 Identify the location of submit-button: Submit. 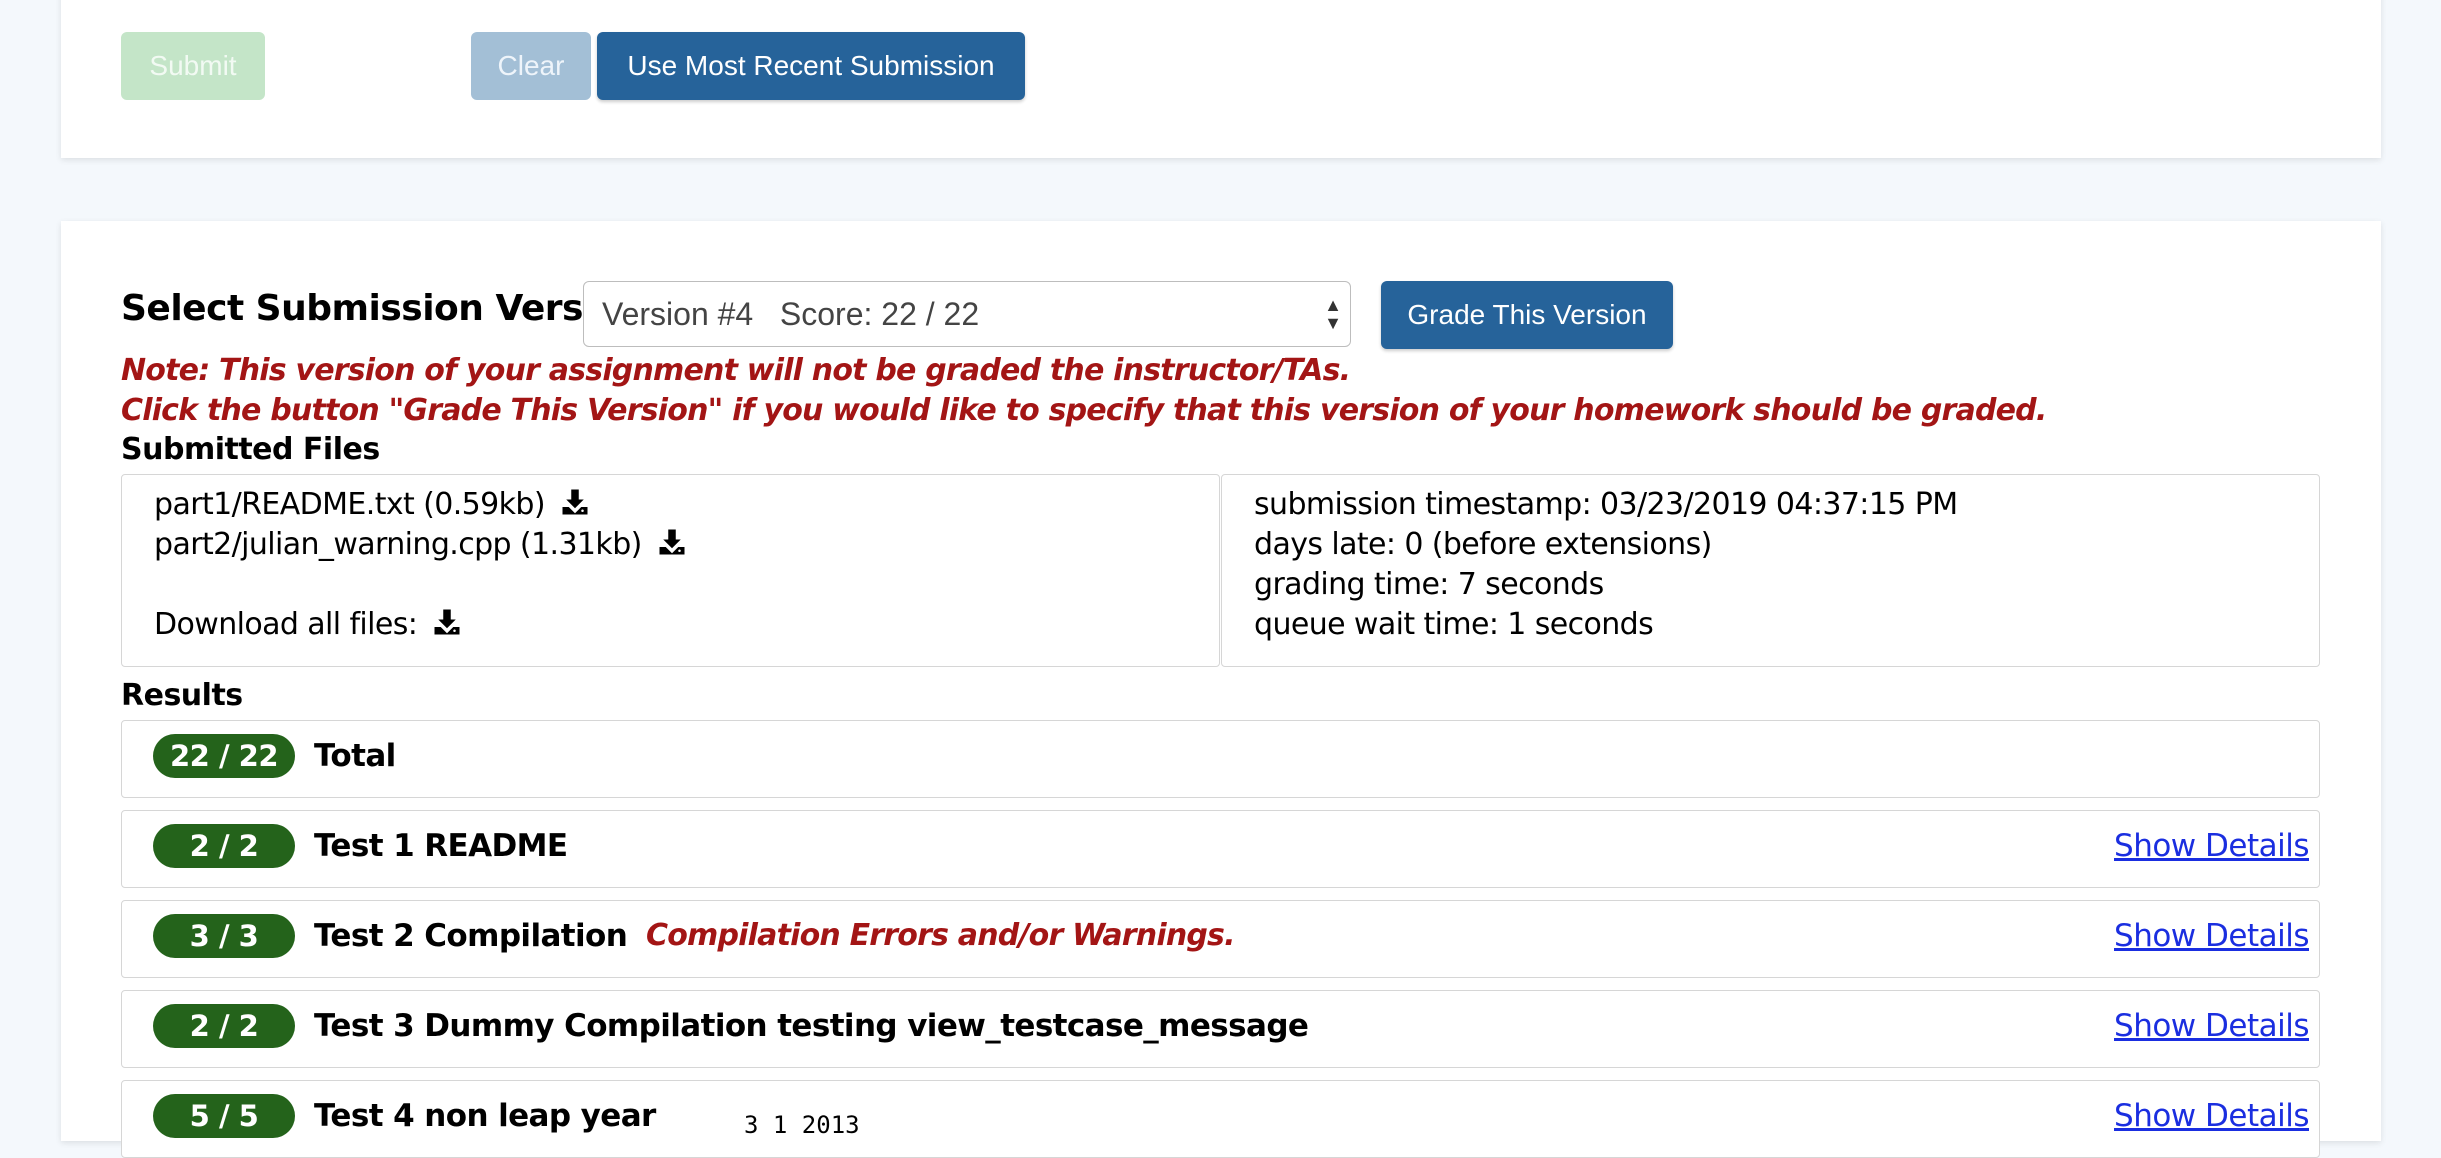
(193, 66).